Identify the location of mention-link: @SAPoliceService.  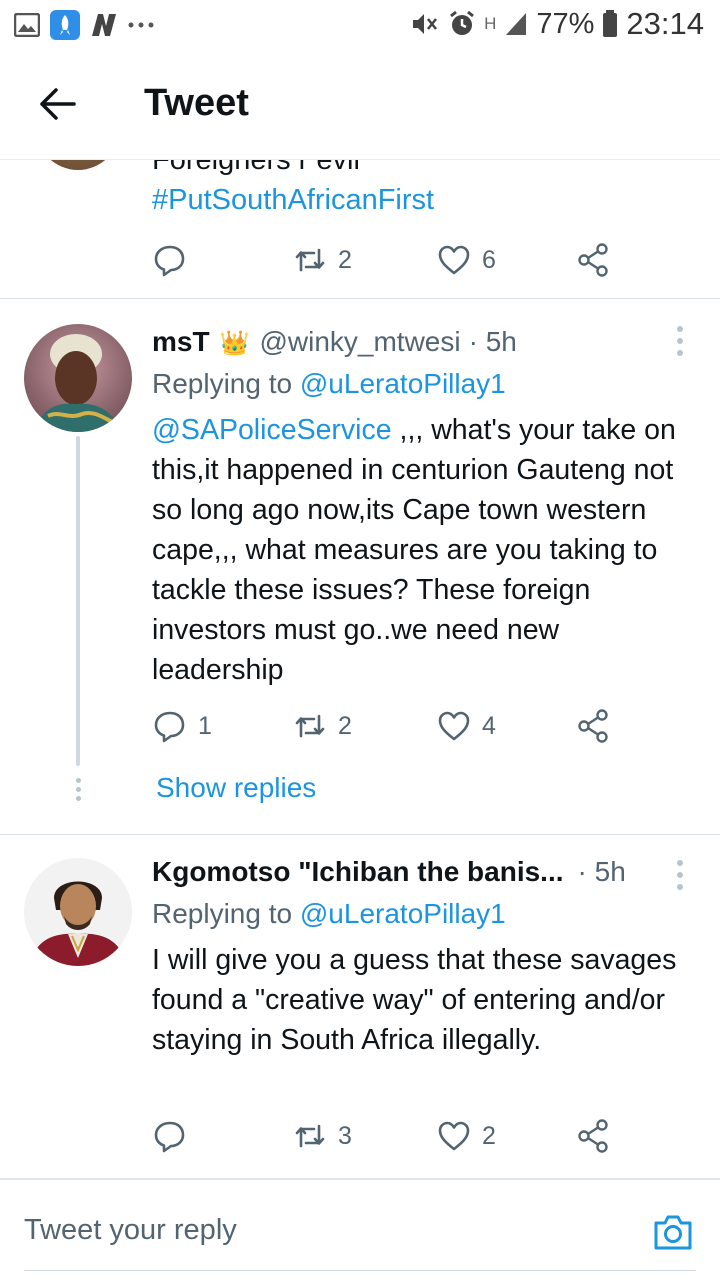
(272, 430).